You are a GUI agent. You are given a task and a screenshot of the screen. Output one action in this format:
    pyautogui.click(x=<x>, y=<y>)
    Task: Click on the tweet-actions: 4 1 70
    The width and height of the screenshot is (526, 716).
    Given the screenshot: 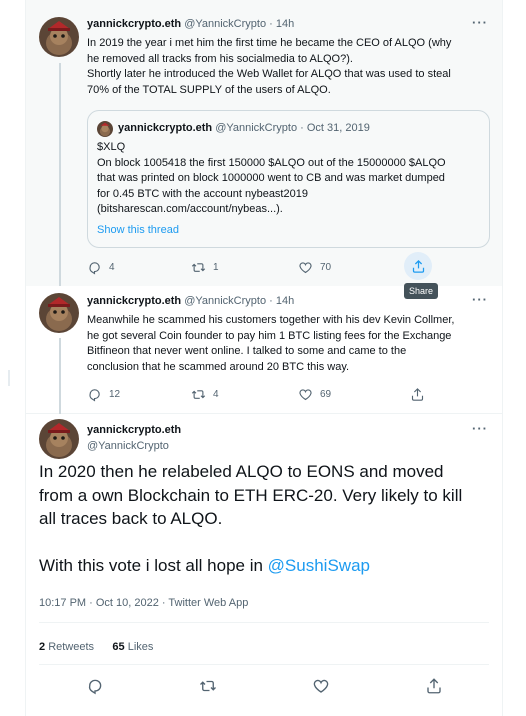 What is the action you would take?
    pyautogui.click(x=267, y=267)
    